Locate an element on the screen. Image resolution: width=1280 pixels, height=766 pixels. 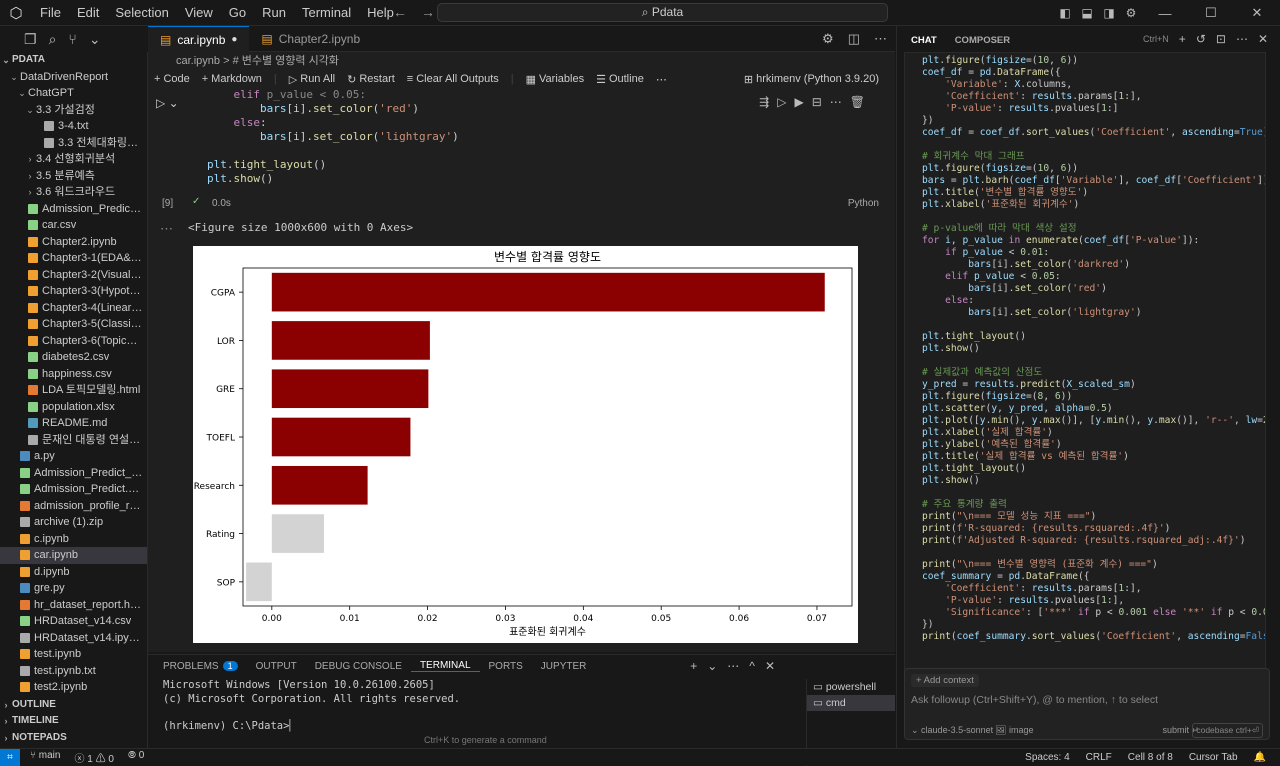
more-views-chevron-icon: ⌄ is located at coordinates (95, 39).